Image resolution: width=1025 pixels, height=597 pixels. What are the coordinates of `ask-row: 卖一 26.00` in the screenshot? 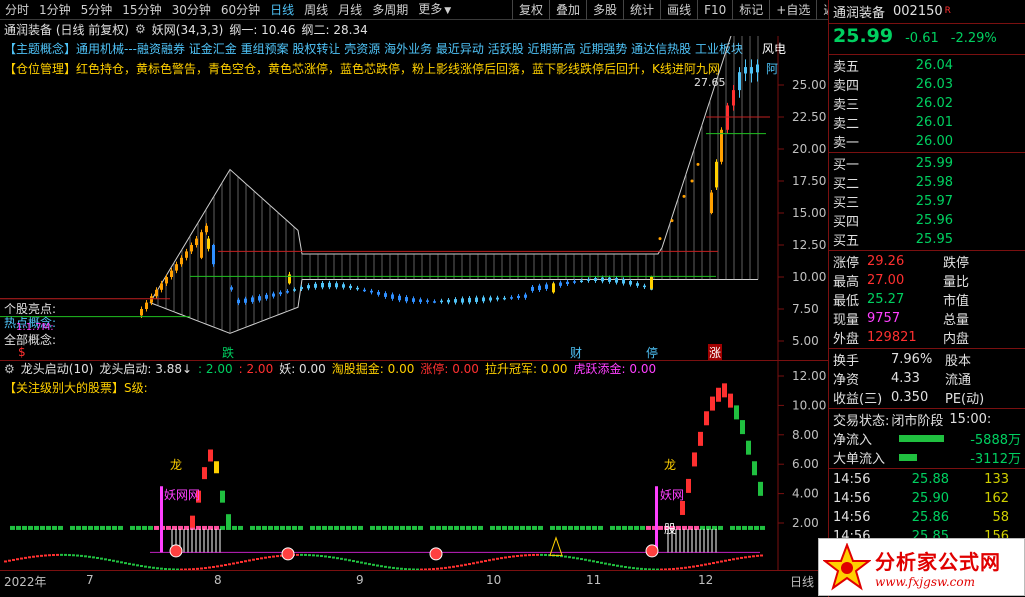 It's located at (927, 141).